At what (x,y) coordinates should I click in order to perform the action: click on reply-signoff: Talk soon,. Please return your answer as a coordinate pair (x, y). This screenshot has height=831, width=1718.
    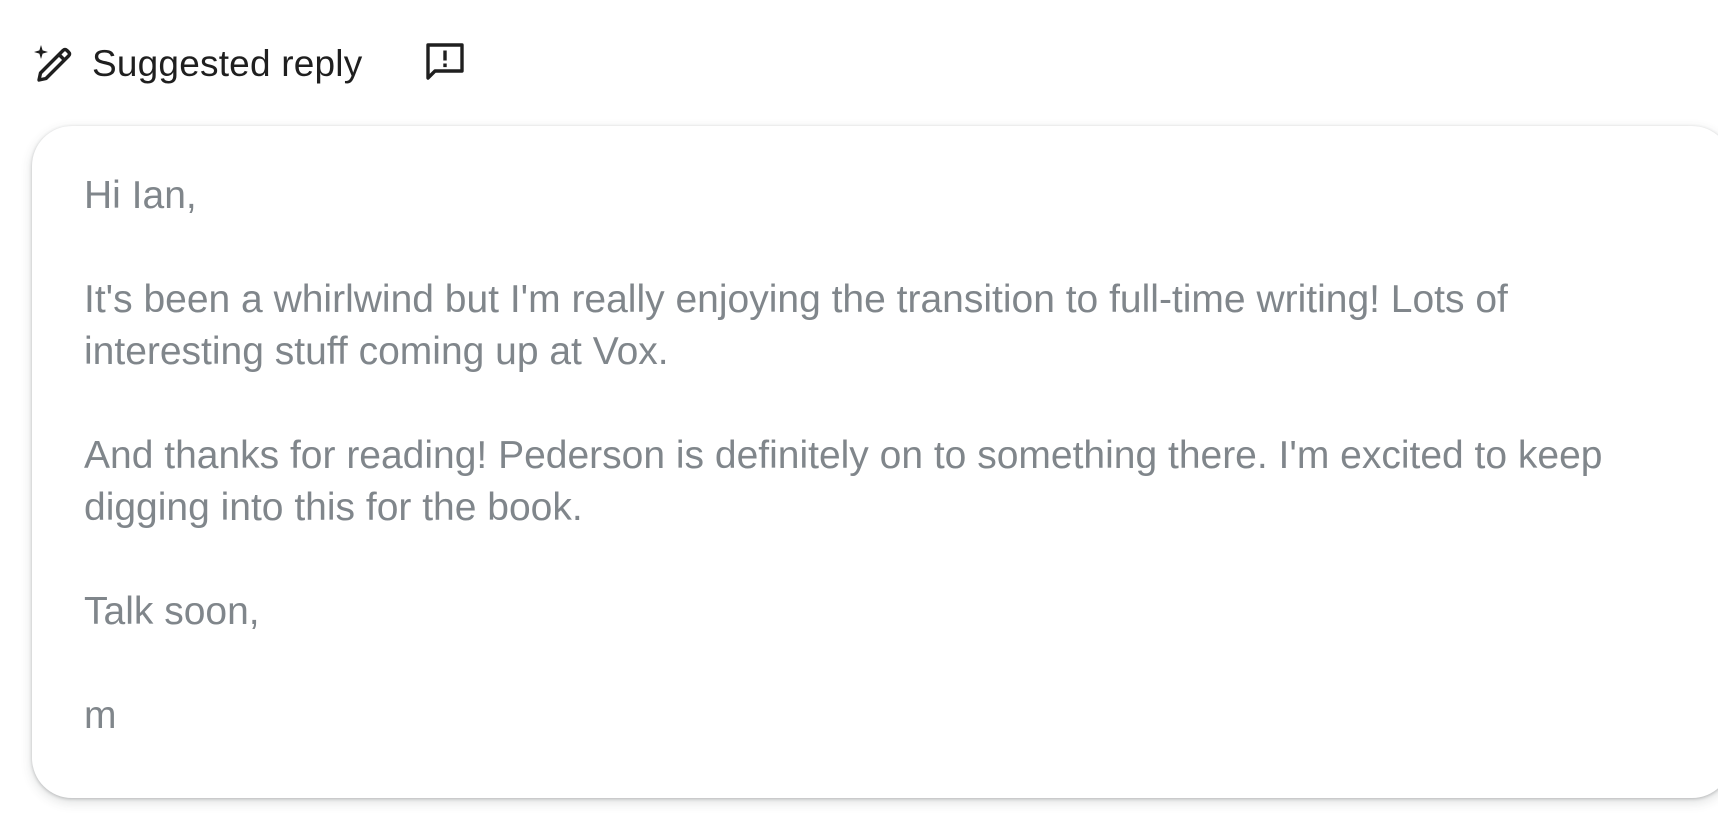
    Looking at the image, I should click on (172, 611).